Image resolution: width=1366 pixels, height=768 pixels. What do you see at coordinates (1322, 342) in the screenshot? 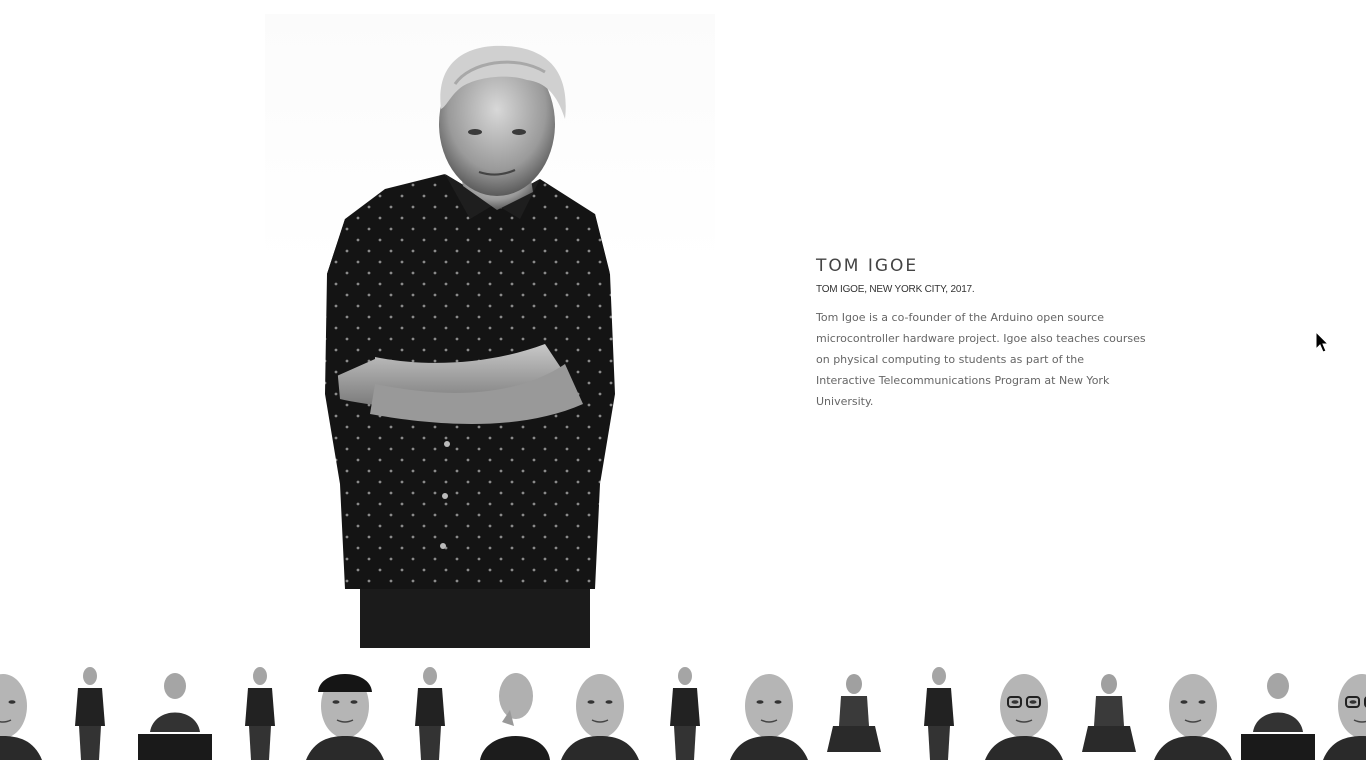
I see `mouse-cursor-icon` at bounding box center [1322, 342].